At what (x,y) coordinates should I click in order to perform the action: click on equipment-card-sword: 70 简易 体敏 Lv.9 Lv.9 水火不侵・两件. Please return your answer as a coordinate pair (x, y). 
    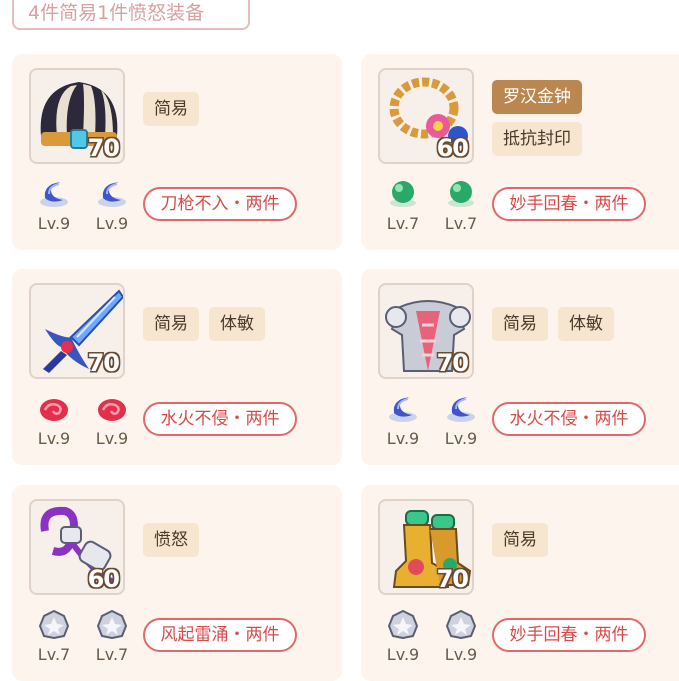
    Looking at the image, I should click on (177, 367).